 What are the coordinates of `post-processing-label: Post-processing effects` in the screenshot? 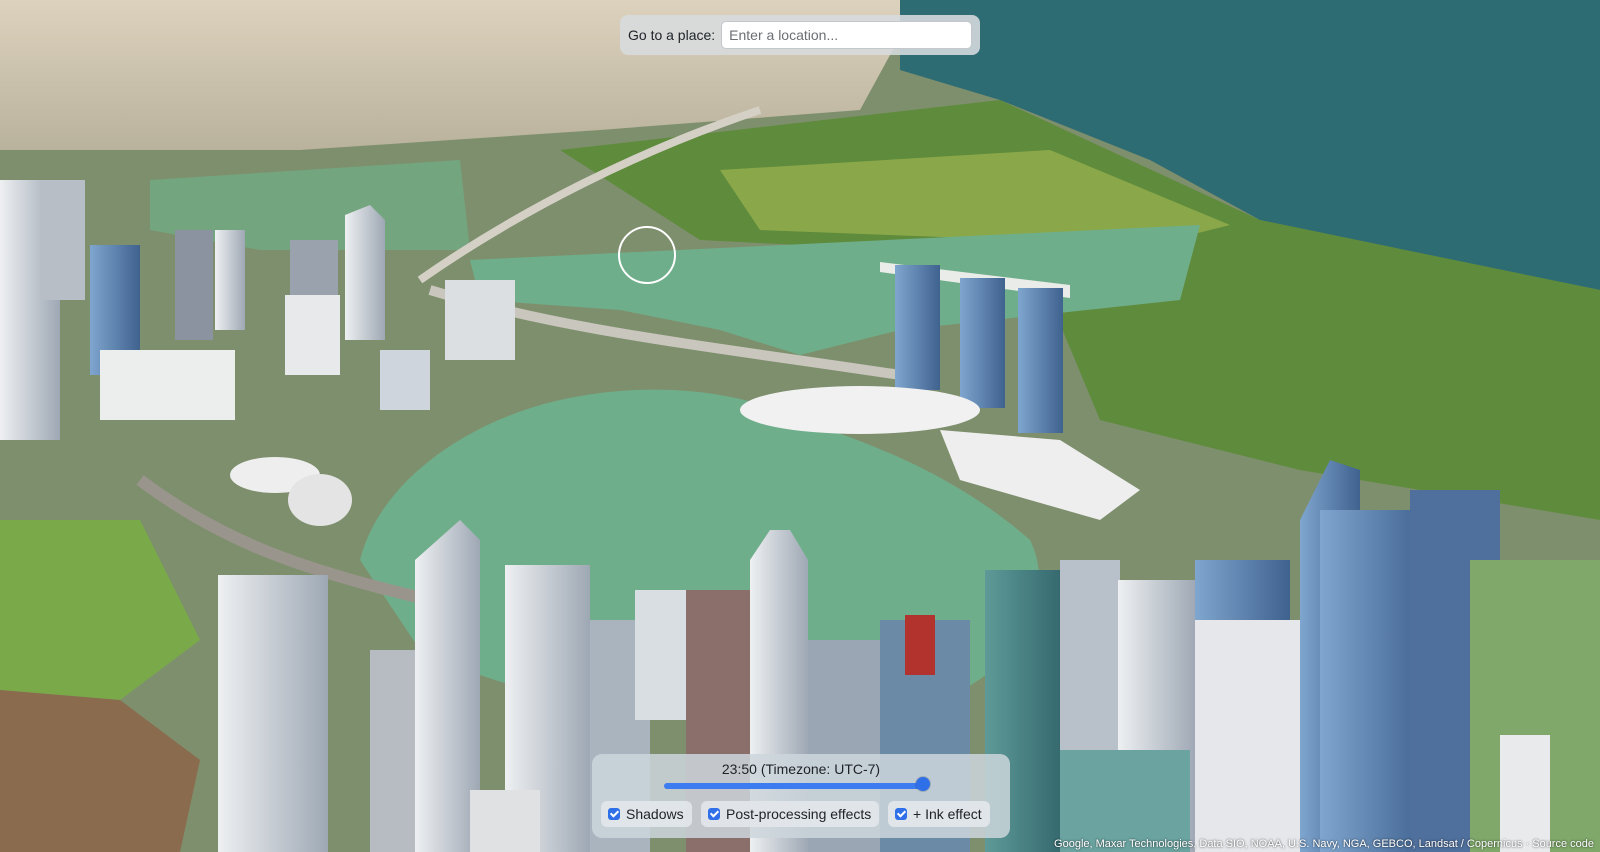 It's located at (799, 814).